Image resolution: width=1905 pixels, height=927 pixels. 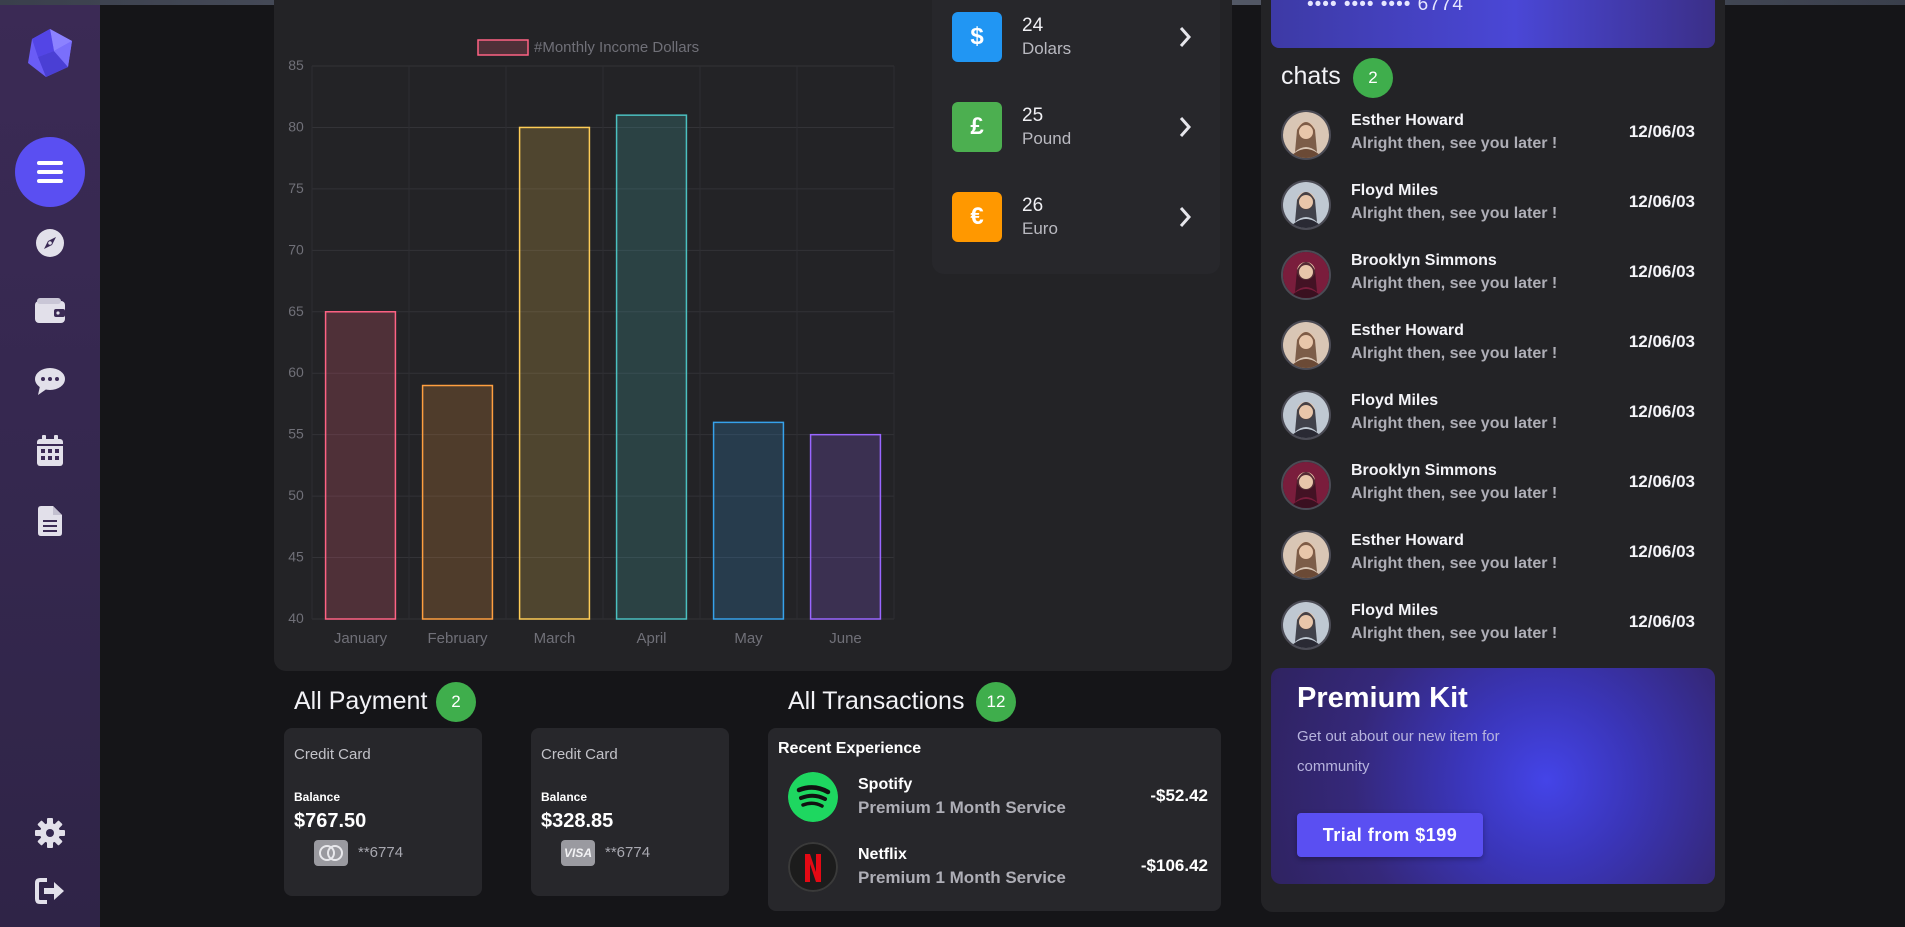 What do you see at coordinates (296, 557) in the screenshot?
I see `y-tick-label: 45` at bounding box center [296, 557].